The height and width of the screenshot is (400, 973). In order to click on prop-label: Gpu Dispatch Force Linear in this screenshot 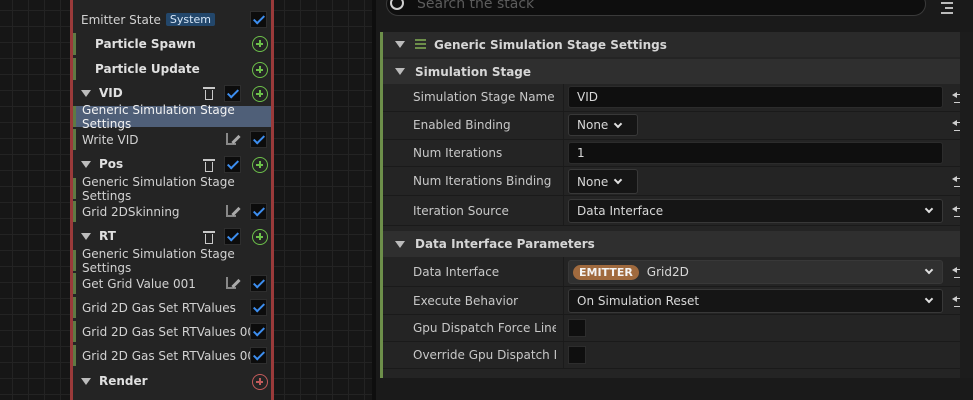, I will do `click(484, 328)`.